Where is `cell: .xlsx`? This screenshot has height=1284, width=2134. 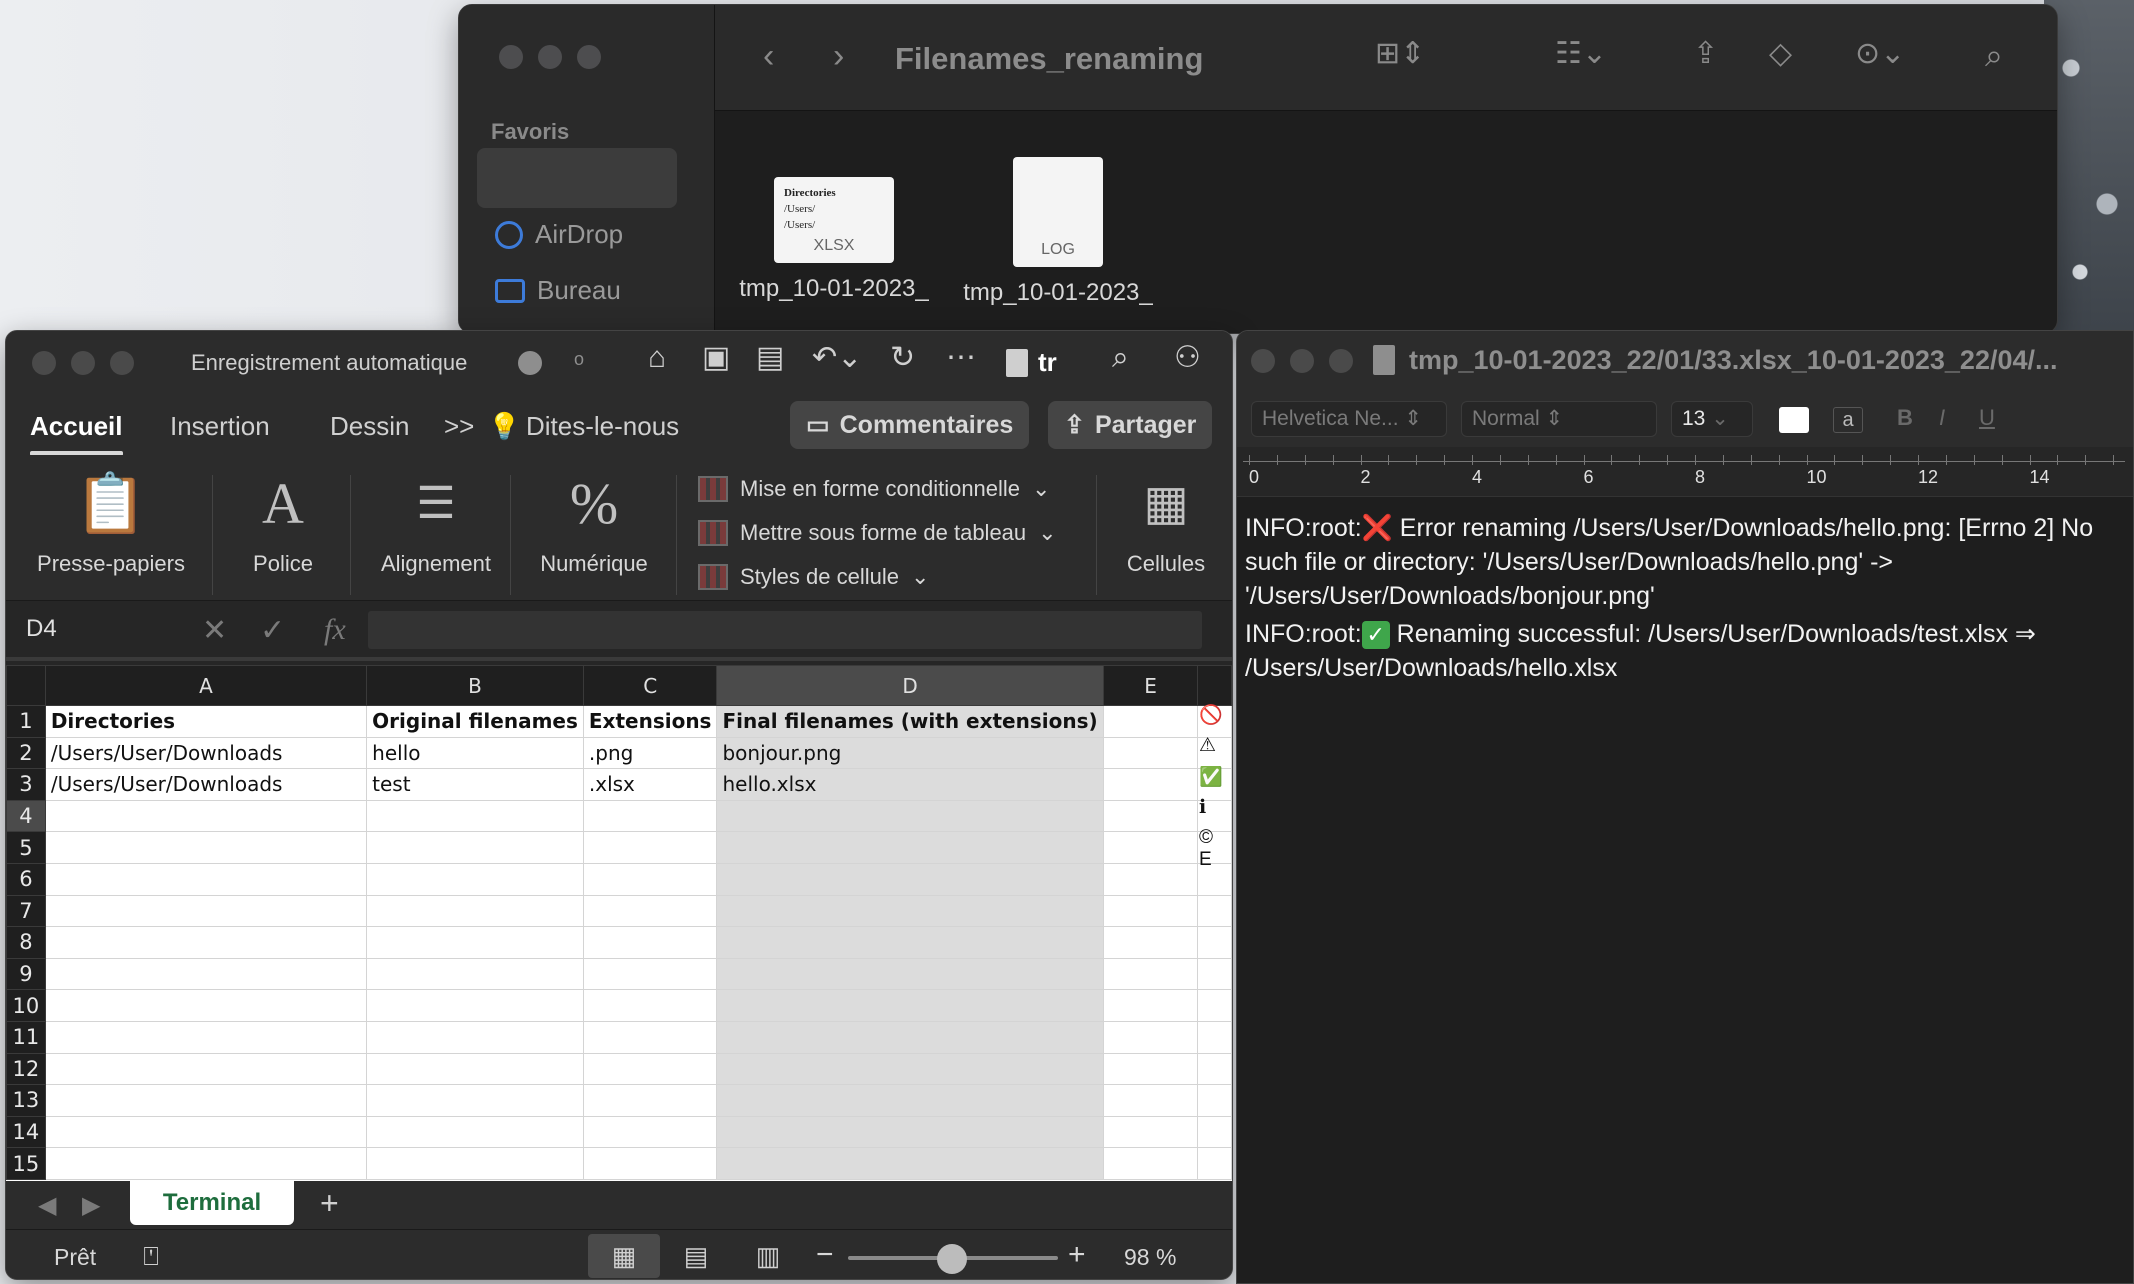
cell: .xlsx is located at coordinates (650, 784).